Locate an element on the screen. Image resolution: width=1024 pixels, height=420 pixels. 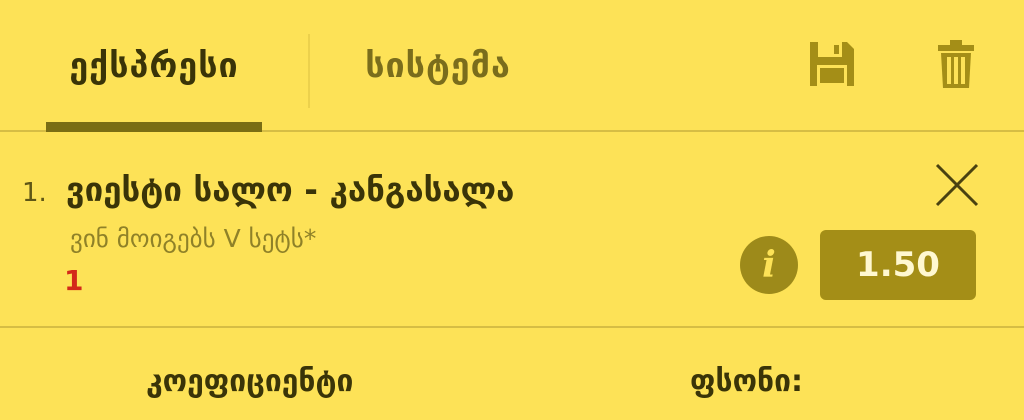
close-icon is located at coordinates (957, 185).